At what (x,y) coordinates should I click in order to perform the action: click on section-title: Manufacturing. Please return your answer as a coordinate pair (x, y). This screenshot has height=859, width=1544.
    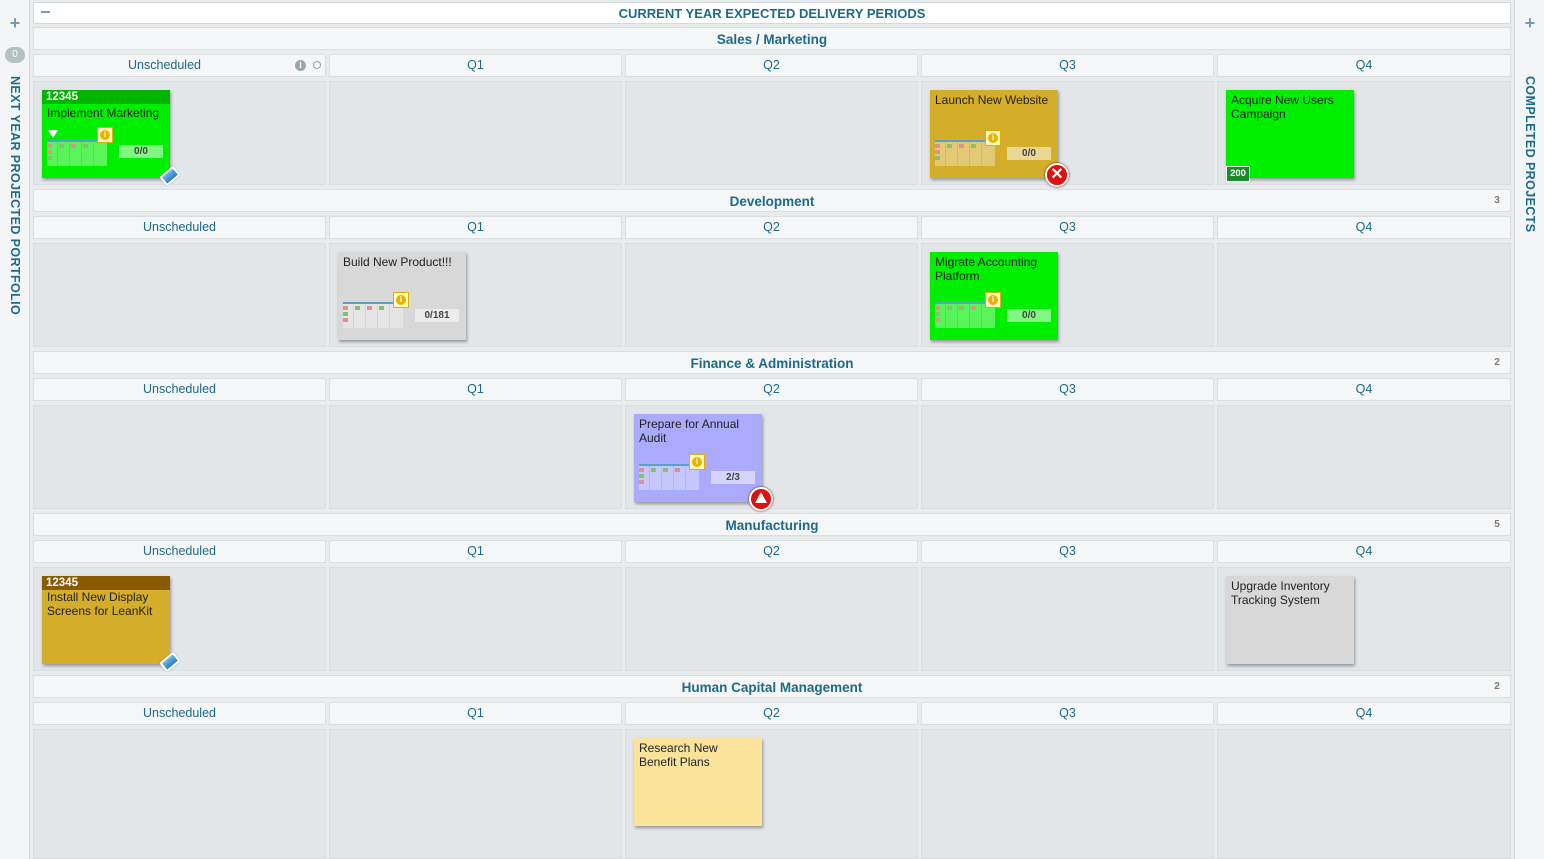
    Looking at the image, I should click on (772, 525).